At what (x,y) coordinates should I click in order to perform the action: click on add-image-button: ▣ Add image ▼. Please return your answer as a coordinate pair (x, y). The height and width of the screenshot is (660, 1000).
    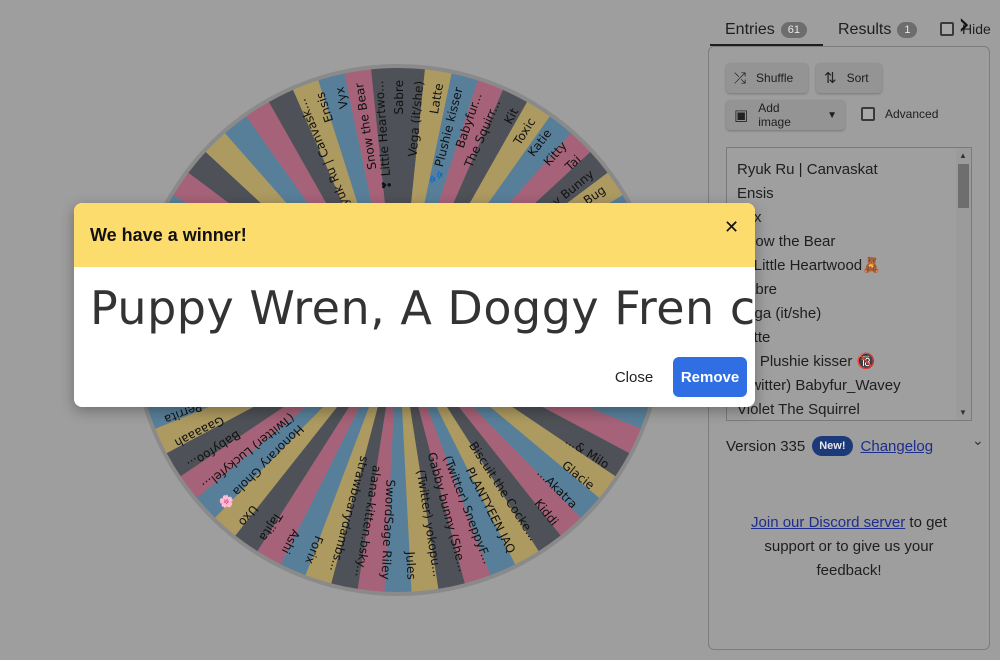
    Looking at the image, I should click on (785, 115).